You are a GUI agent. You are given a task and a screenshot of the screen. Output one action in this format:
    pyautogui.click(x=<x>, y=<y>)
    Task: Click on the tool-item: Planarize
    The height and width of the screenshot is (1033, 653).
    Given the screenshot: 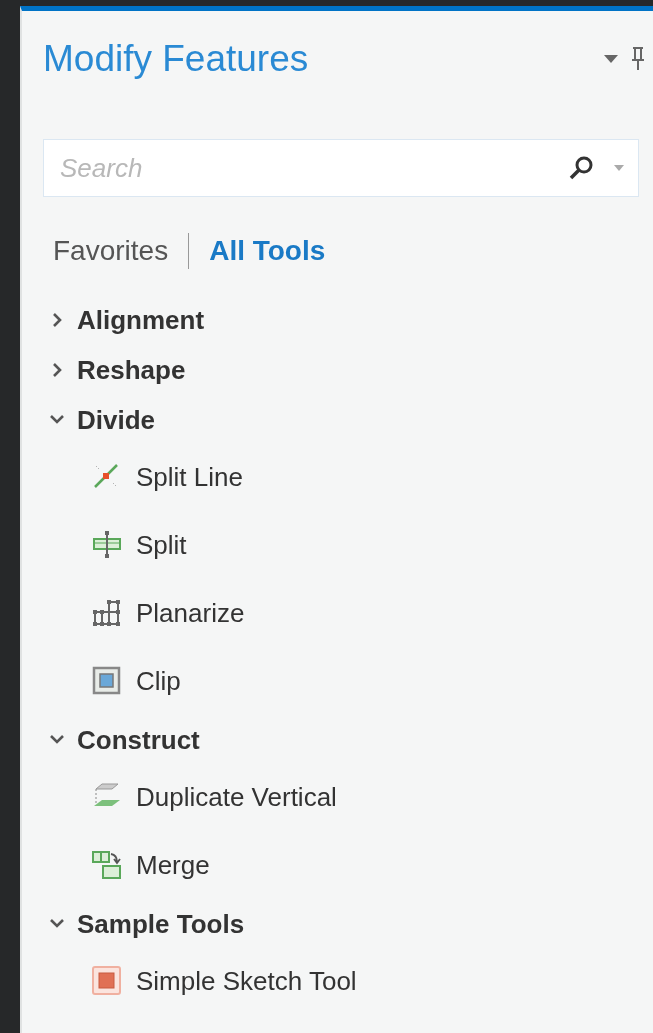 What is the action you would take?
    pyautogui.click(x=190, y=613)
    